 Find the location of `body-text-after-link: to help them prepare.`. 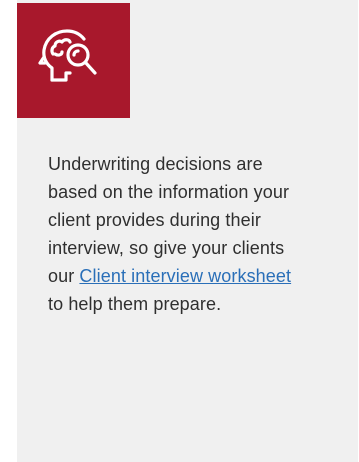

body-text-after-link: to help them prepare. is located at coordinates (135, 304).